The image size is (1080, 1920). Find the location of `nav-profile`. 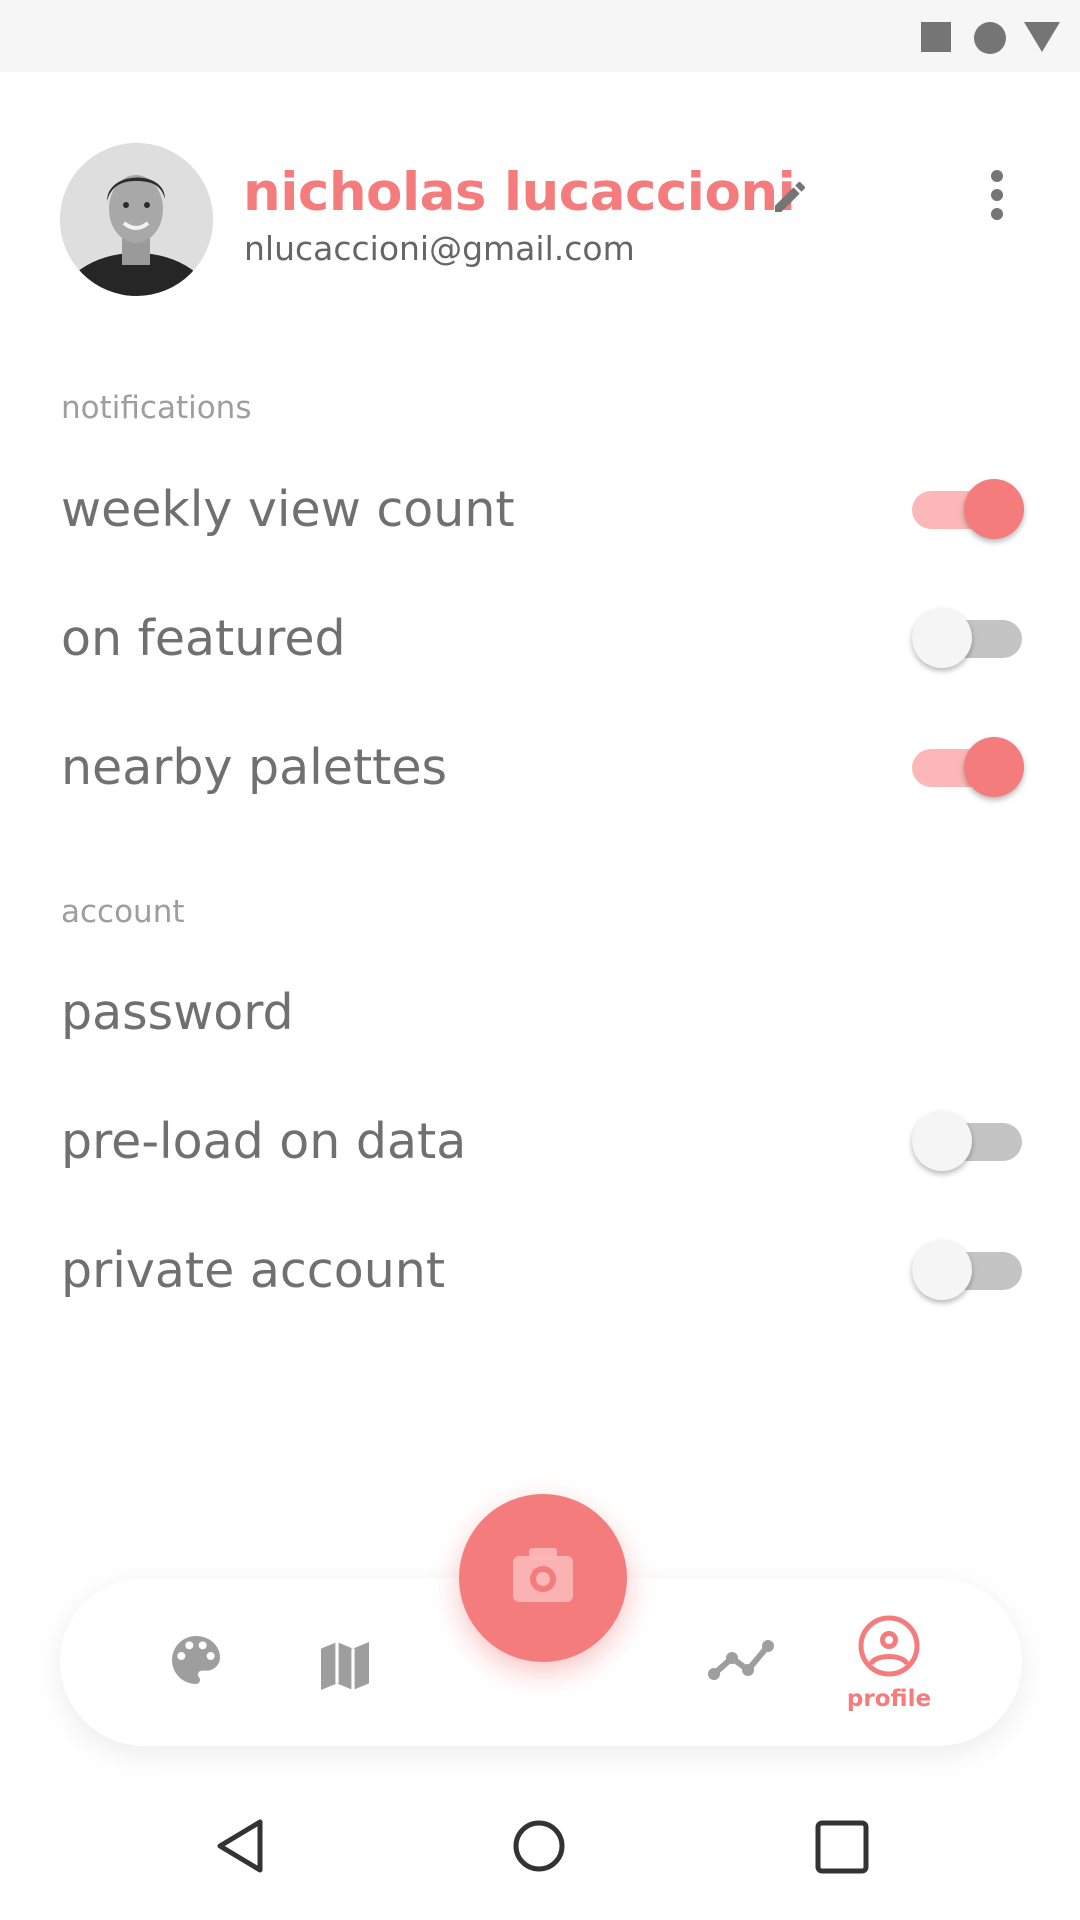

nav-profile is located at coordinates (889, 1646).